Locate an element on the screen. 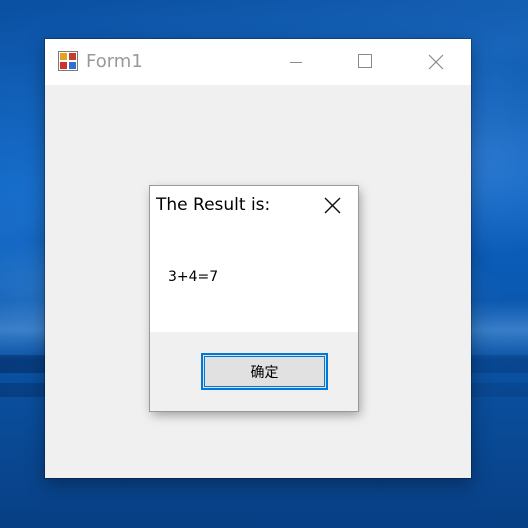 This screenshot has width=528, height=528. minimize-icon is located at coordinates (296, 62).